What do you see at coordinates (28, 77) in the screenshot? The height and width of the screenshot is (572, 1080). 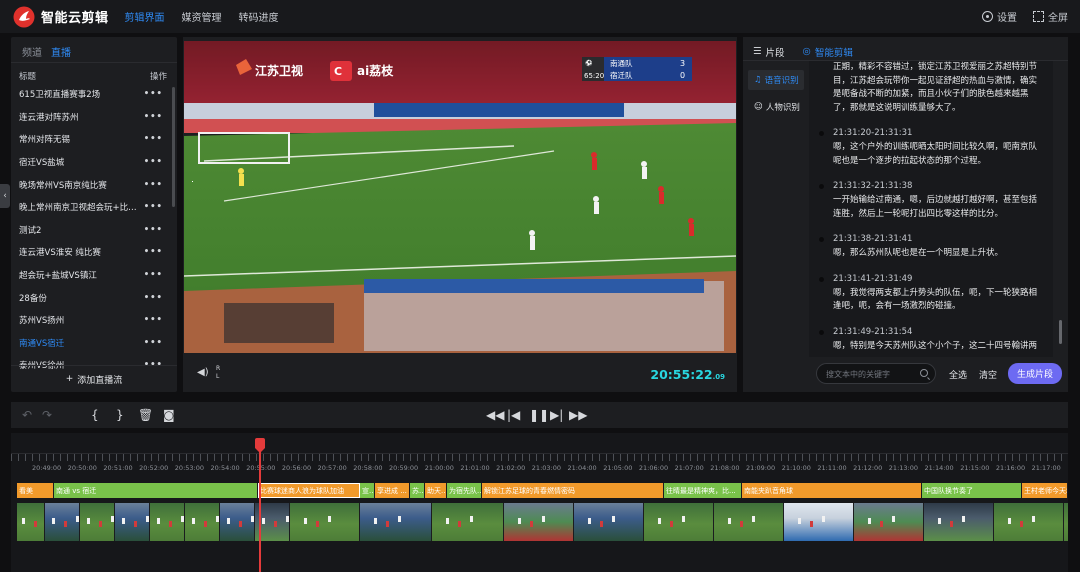 I see `column-title: 标题` at bounding box center [28, 77].